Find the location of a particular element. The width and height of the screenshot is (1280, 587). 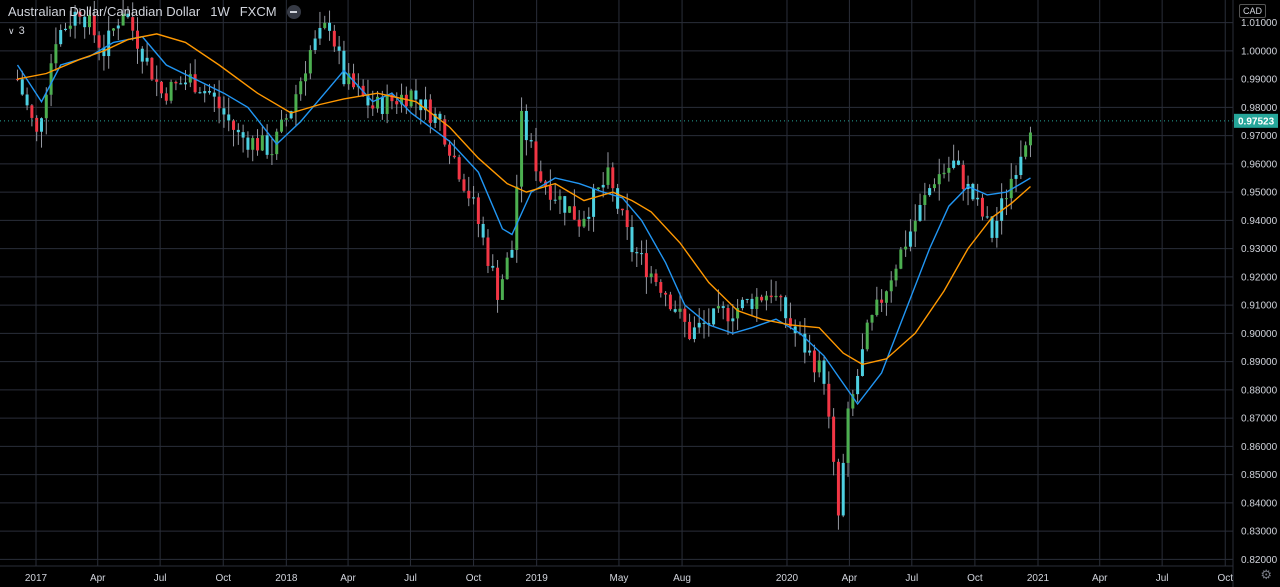

symbol-title: Australian Dollar/Canadian Dollar is located at coordinates (104, 11).